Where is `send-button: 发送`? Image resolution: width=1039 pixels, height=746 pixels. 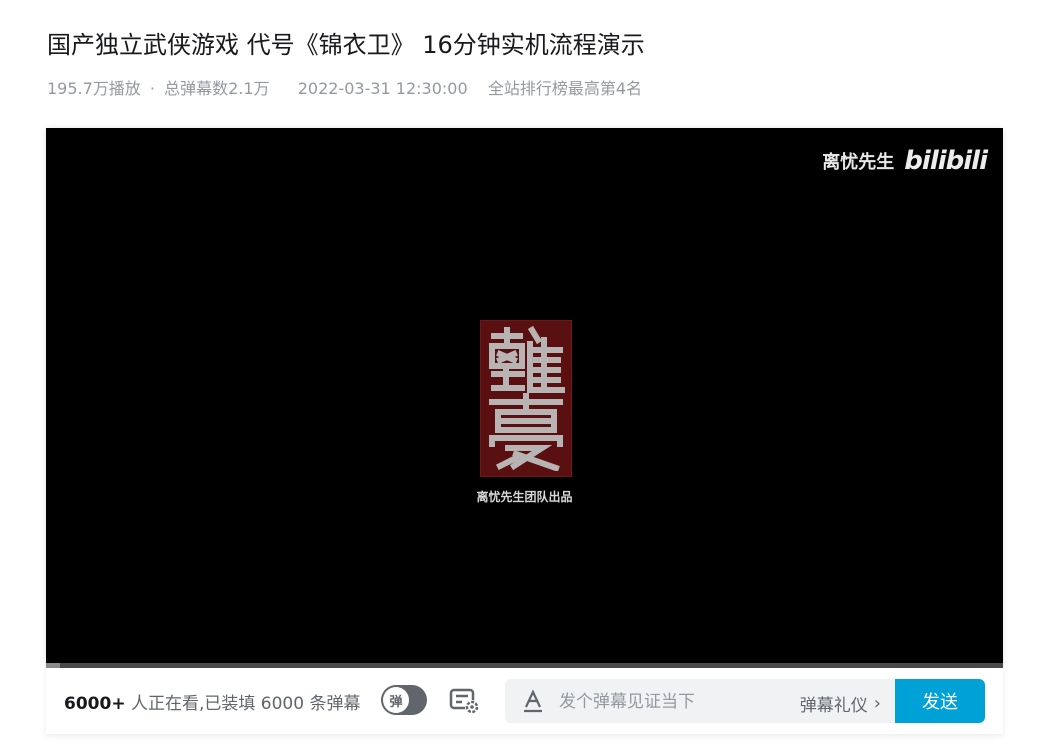 send-button: 发送 is located at coordinates (940, 701).